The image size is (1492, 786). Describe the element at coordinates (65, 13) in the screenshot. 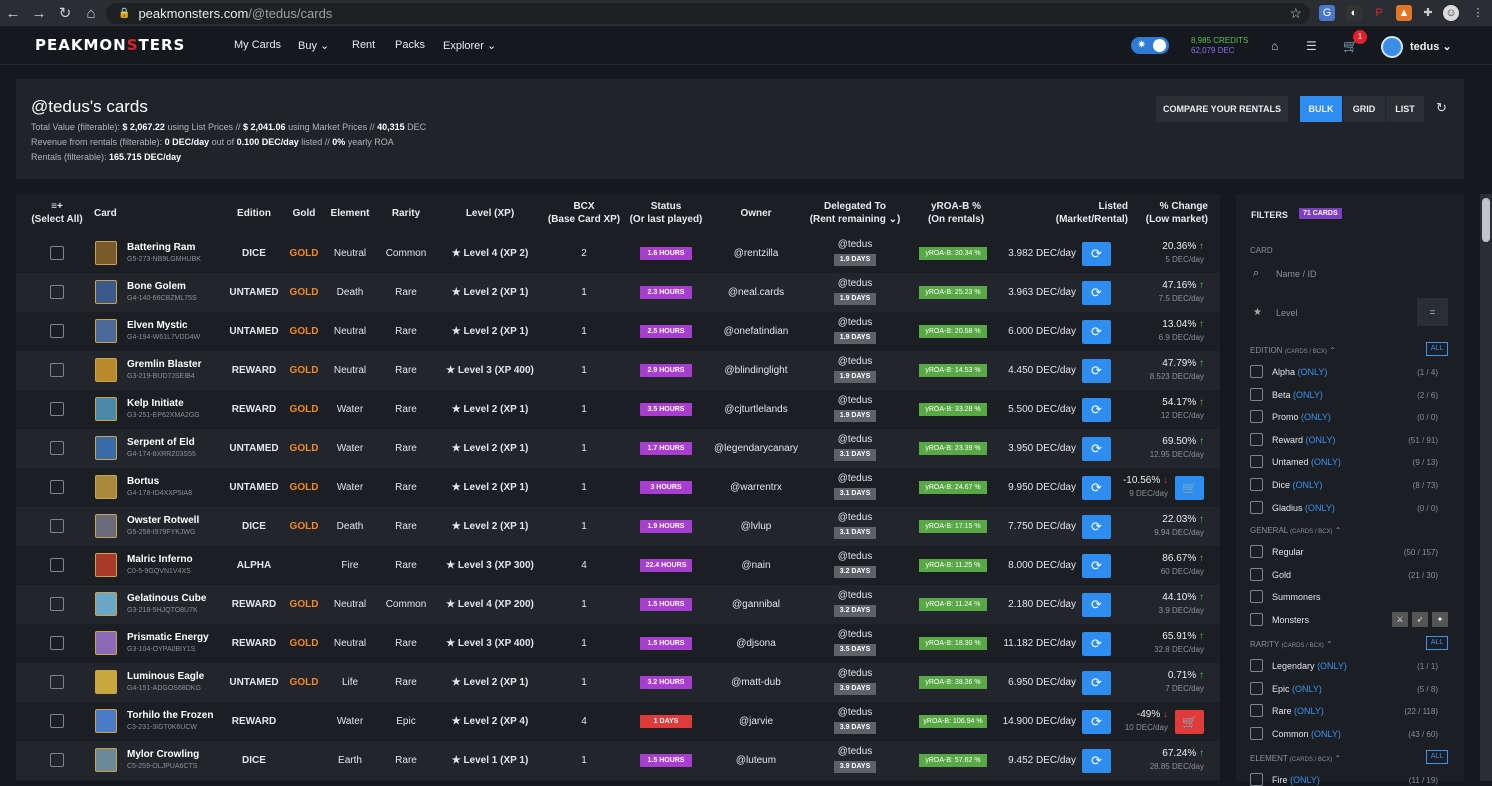

I see `reload-icon: ↻` at that location.